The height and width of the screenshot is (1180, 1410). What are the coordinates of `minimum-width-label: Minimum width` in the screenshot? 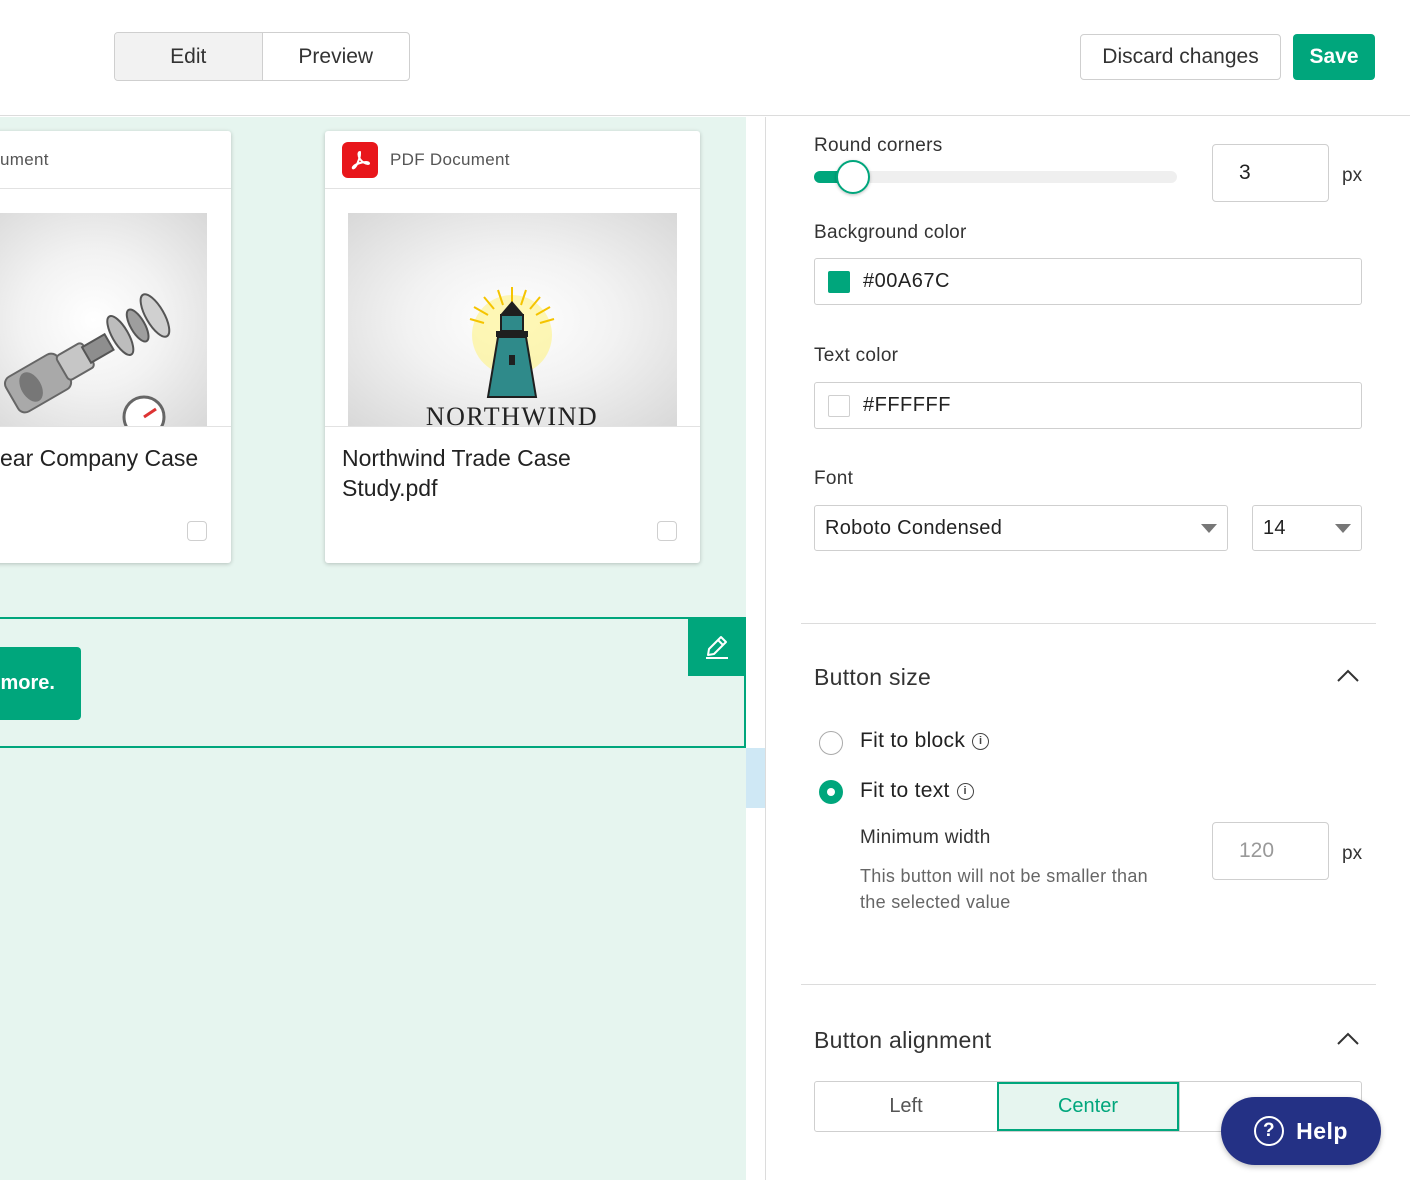 It's located at (925, 837).